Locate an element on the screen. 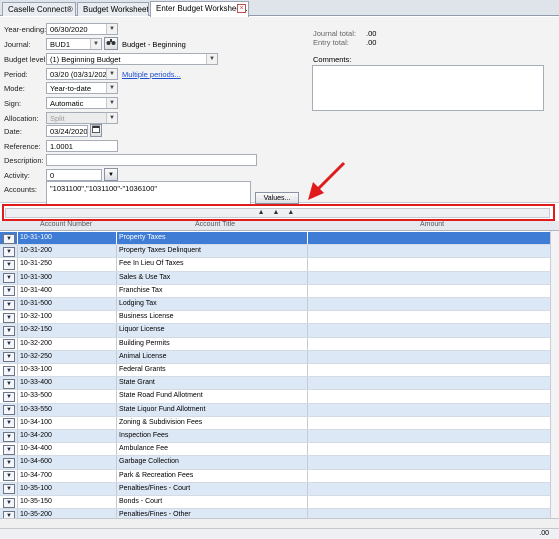 The image size is (559, 539). account-number-cell: 10-34-700 is located at coordinates (36, 475).